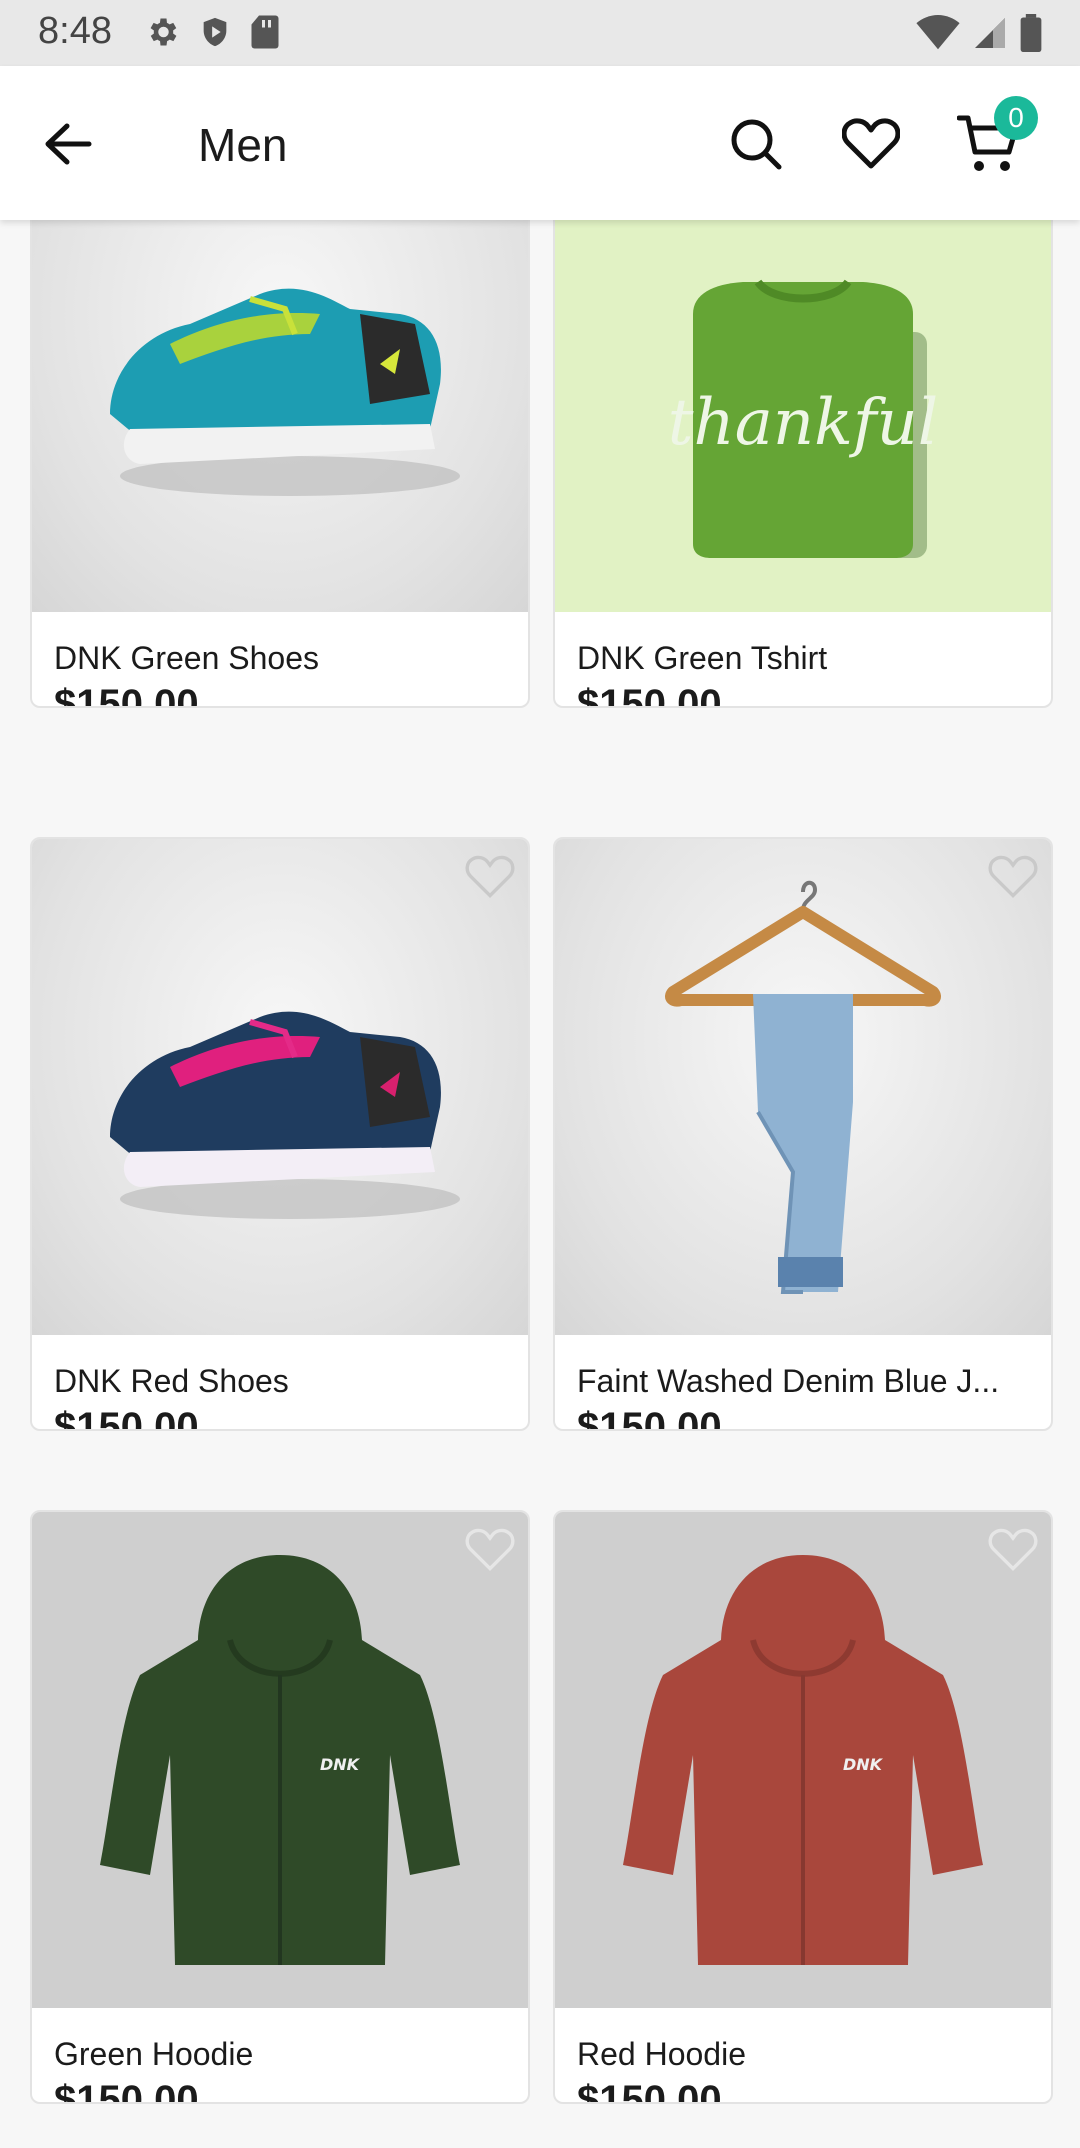  I want to click on signal-icon, so click(990, 35).